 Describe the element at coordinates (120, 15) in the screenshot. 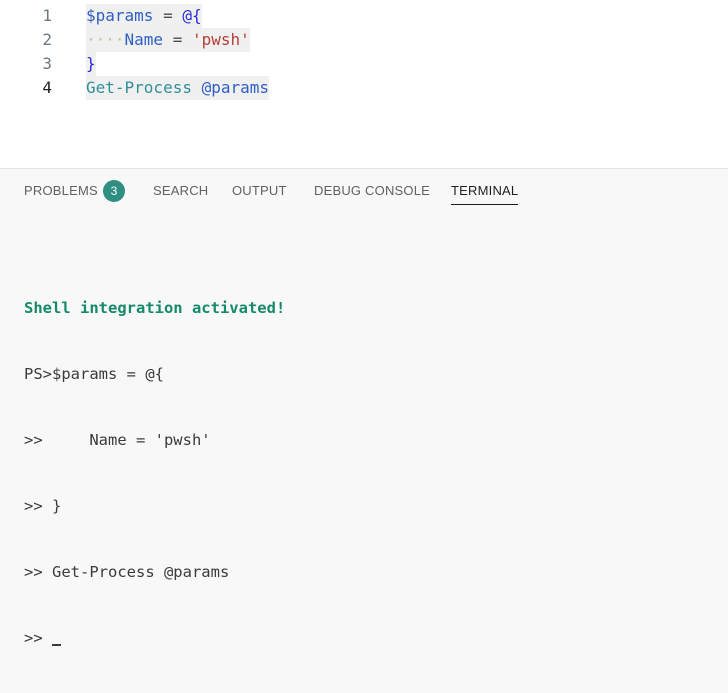

I see `token-variable: $params` at that location.